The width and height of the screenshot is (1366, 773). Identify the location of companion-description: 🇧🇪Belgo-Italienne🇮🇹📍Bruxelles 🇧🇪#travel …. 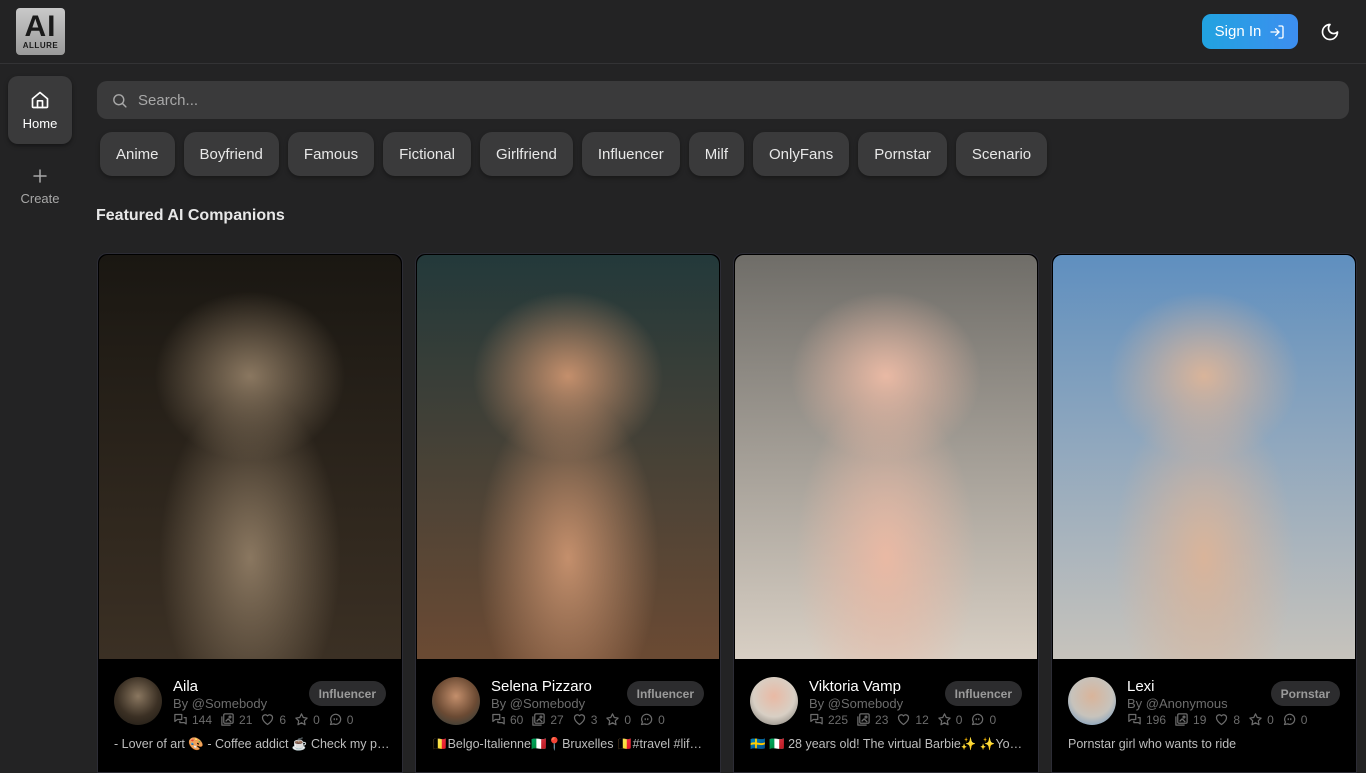
(570, 744).